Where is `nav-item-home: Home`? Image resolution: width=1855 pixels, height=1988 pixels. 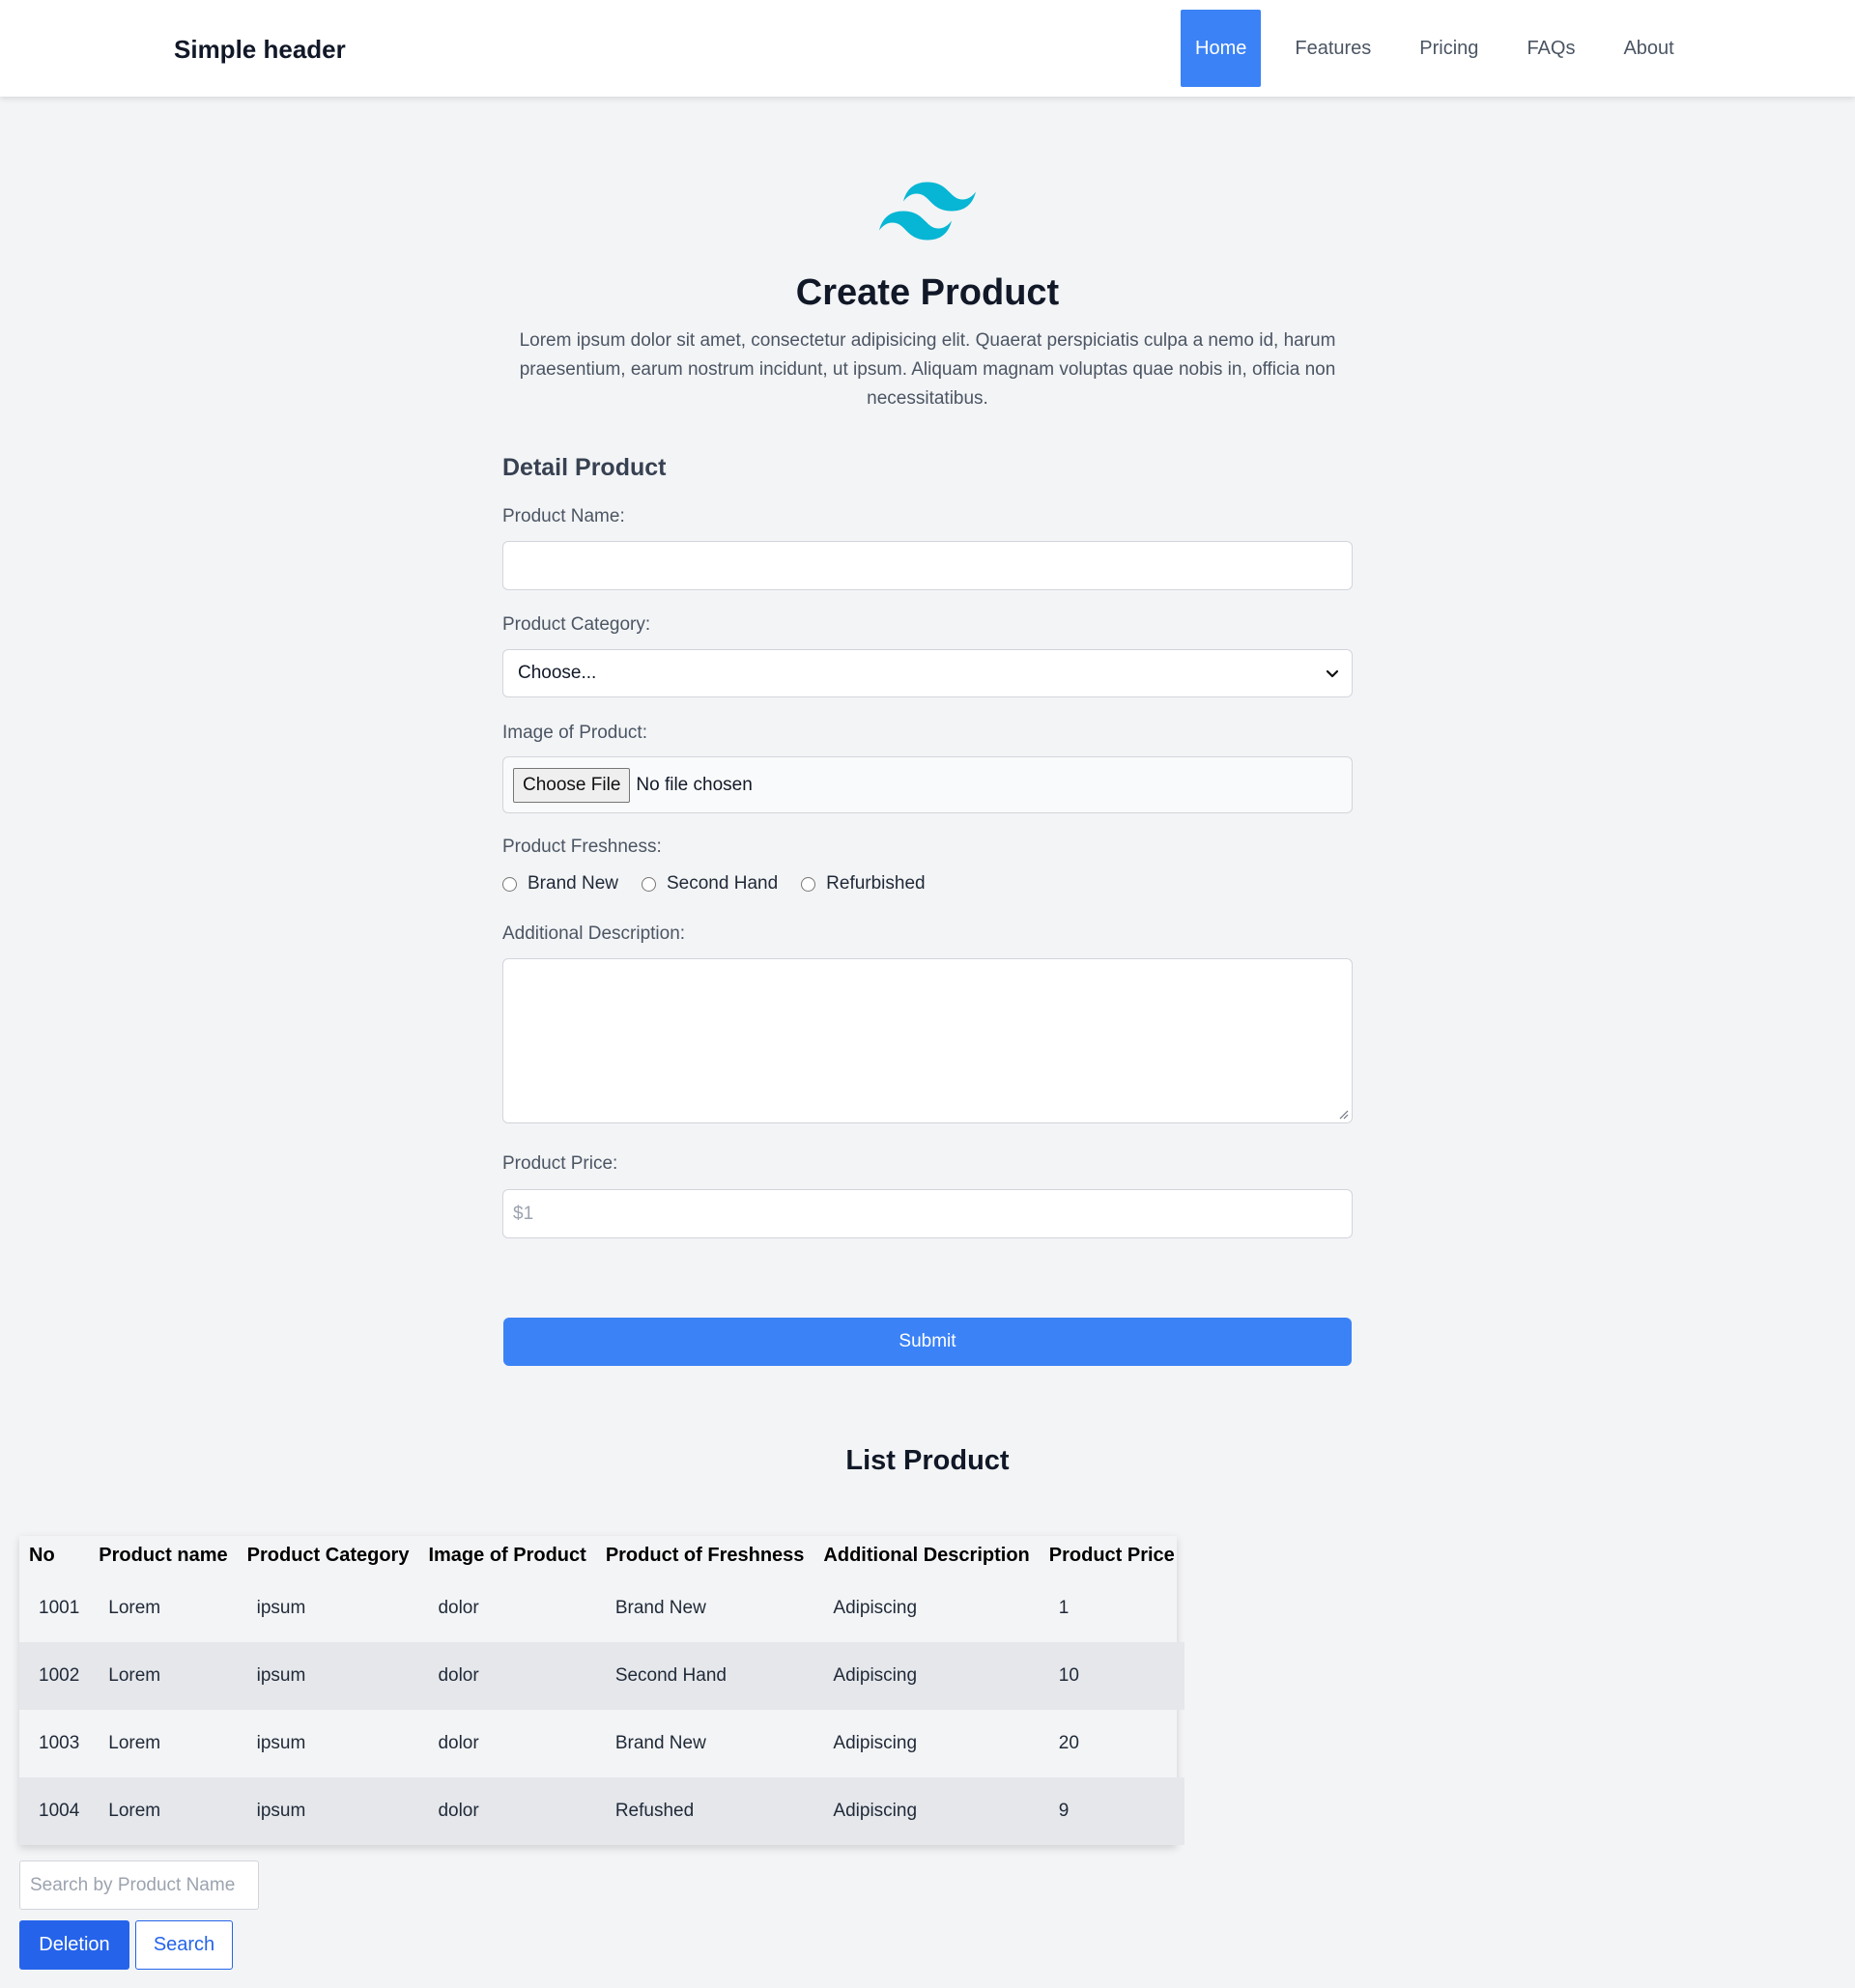
nav-item-home: Home is located at coordinates (1222, 48).